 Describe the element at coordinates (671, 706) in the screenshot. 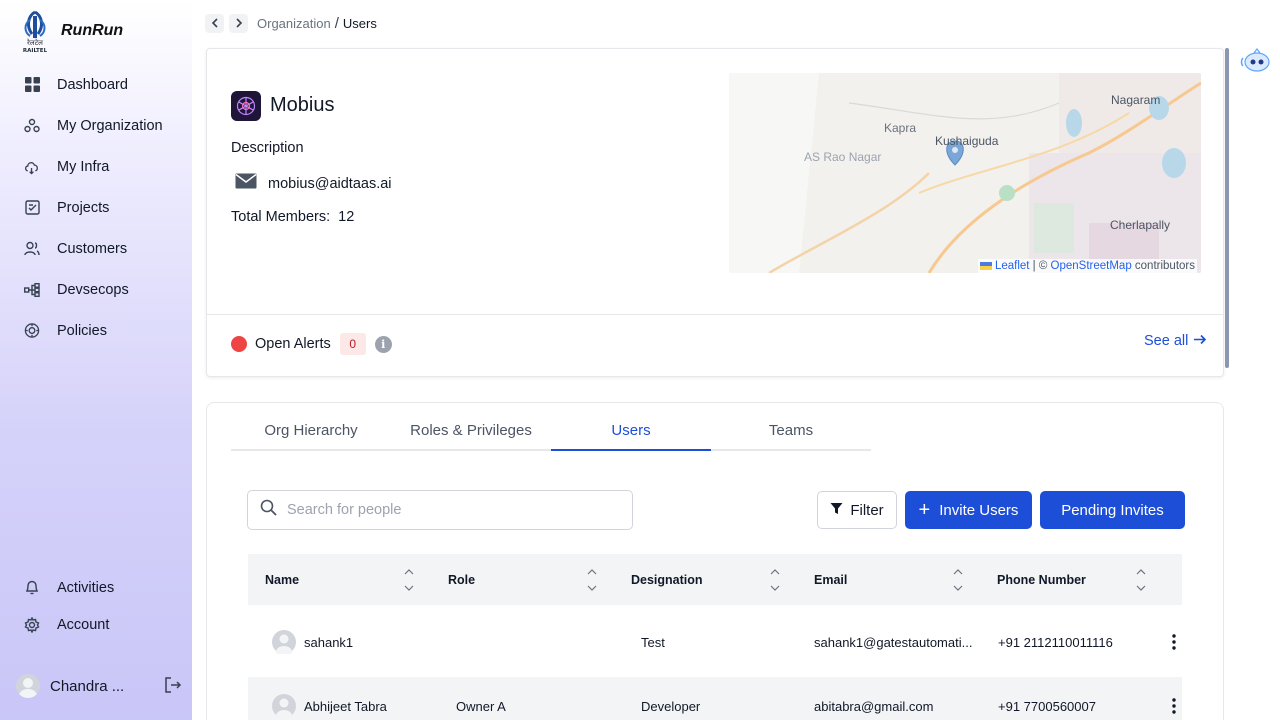

I see `cell-designation: Developer` at that location.